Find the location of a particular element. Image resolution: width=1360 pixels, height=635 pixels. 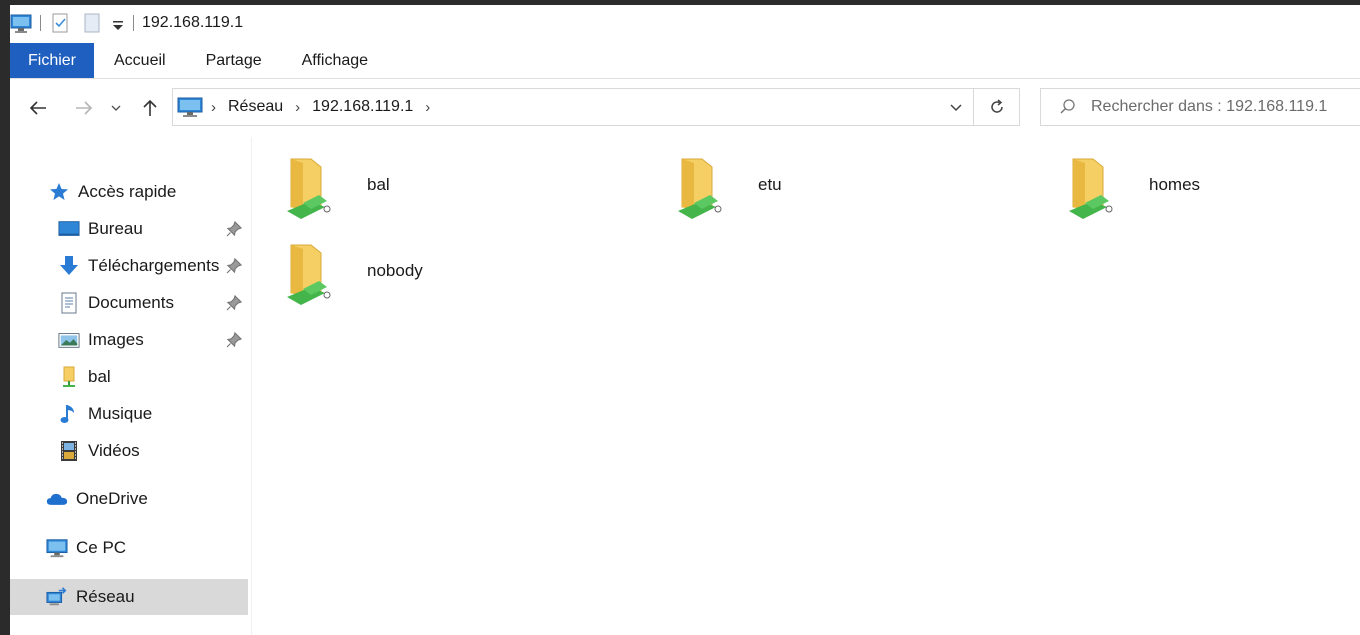

sidebar-item-quick-access: Accès rapide is located at coordinates (129, 192).